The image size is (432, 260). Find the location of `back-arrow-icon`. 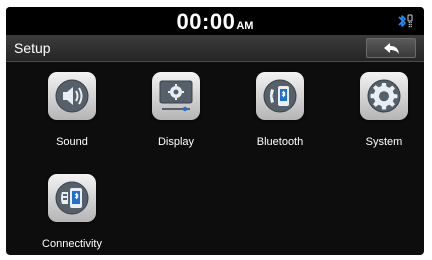

back-arrow-icon is located at coordinates (391, 48).